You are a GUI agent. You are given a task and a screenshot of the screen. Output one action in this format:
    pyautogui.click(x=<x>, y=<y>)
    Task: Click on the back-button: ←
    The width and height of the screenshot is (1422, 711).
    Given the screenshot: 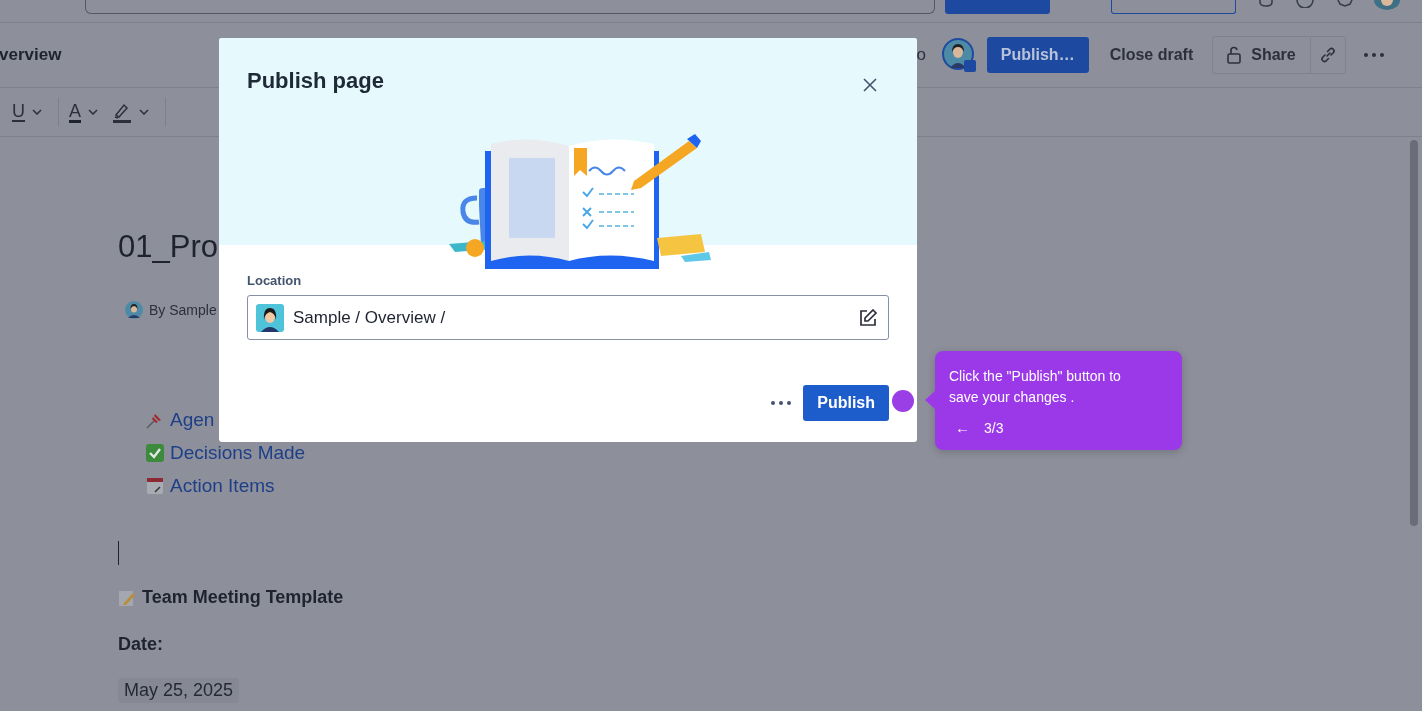 What is the action you would take?
    pyautogui.click(x=959, y=427)
    